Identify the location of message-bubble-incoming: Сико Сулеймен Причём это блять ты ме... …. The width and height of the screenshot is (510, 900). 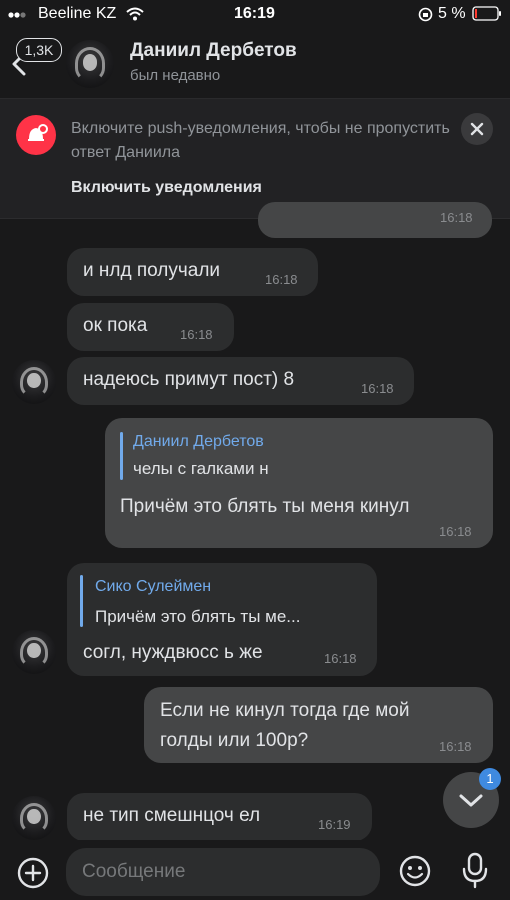
(222, 619).